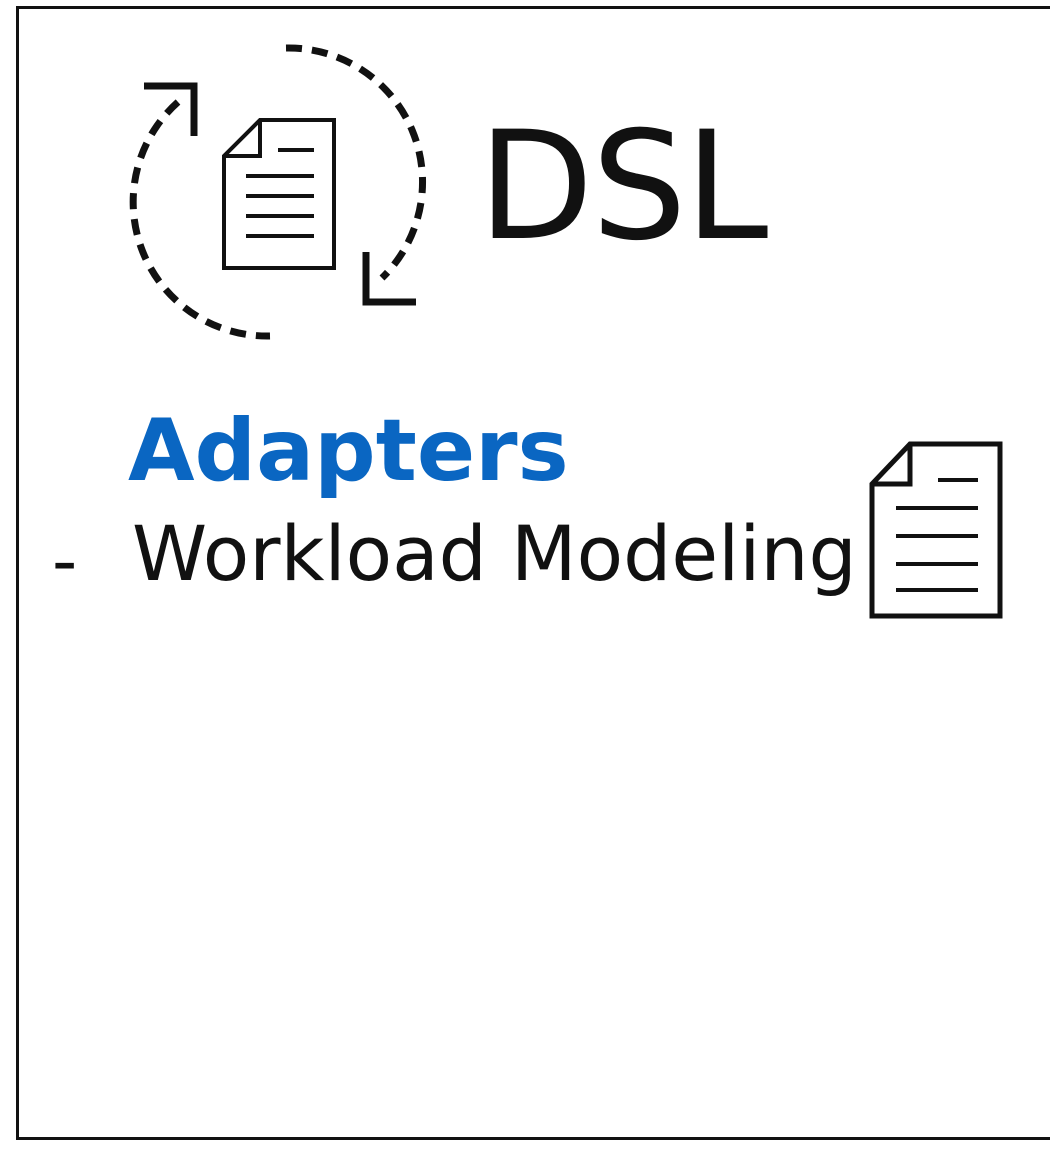 The image size is (1050, 1149). What do you see at coordinates (348, 451) in the screenshot?
I see `section-heading: Adapters` at bounding box center [348, 451].